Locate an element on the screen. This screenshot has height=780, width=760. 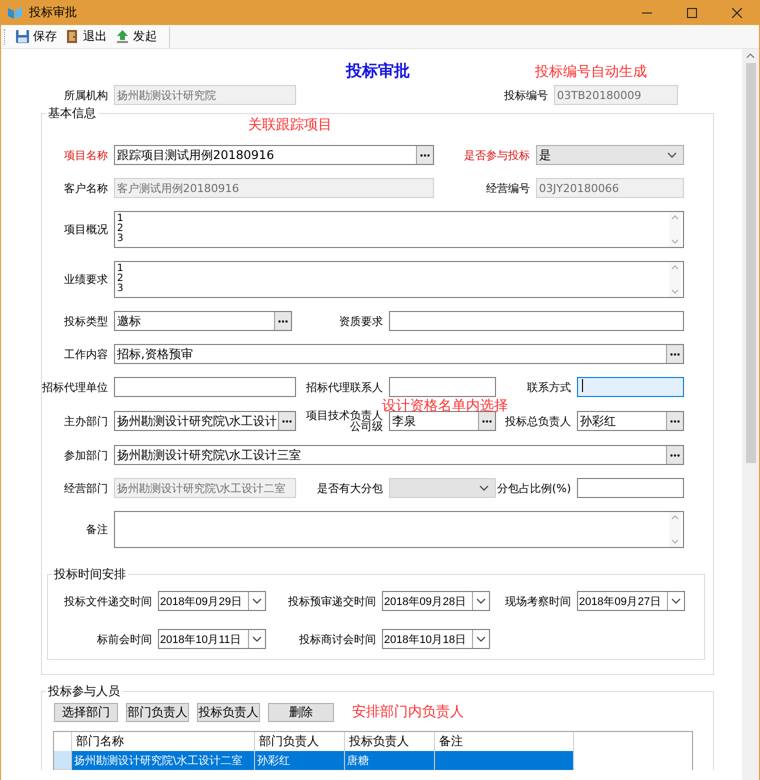
scroll-thumb is located at coordinates (751, 263).